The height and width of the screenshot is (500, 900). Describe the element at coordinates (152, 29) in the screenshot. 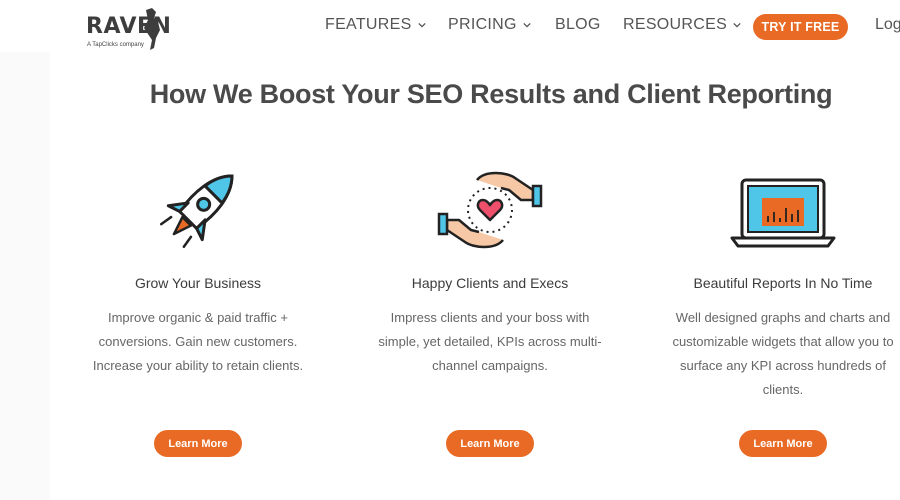

I see `raven-bird-icon` at that location.